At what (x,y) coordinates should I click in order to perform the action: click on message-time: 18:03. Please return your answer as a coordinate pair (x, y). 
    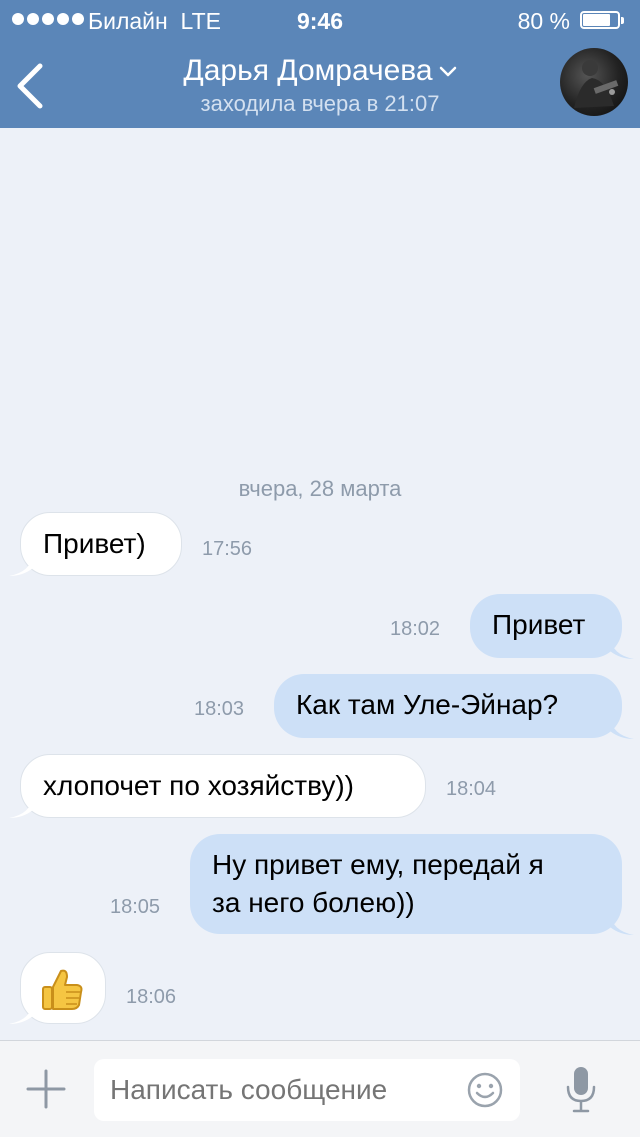
    Looking at the image, I should click on (219, 709).